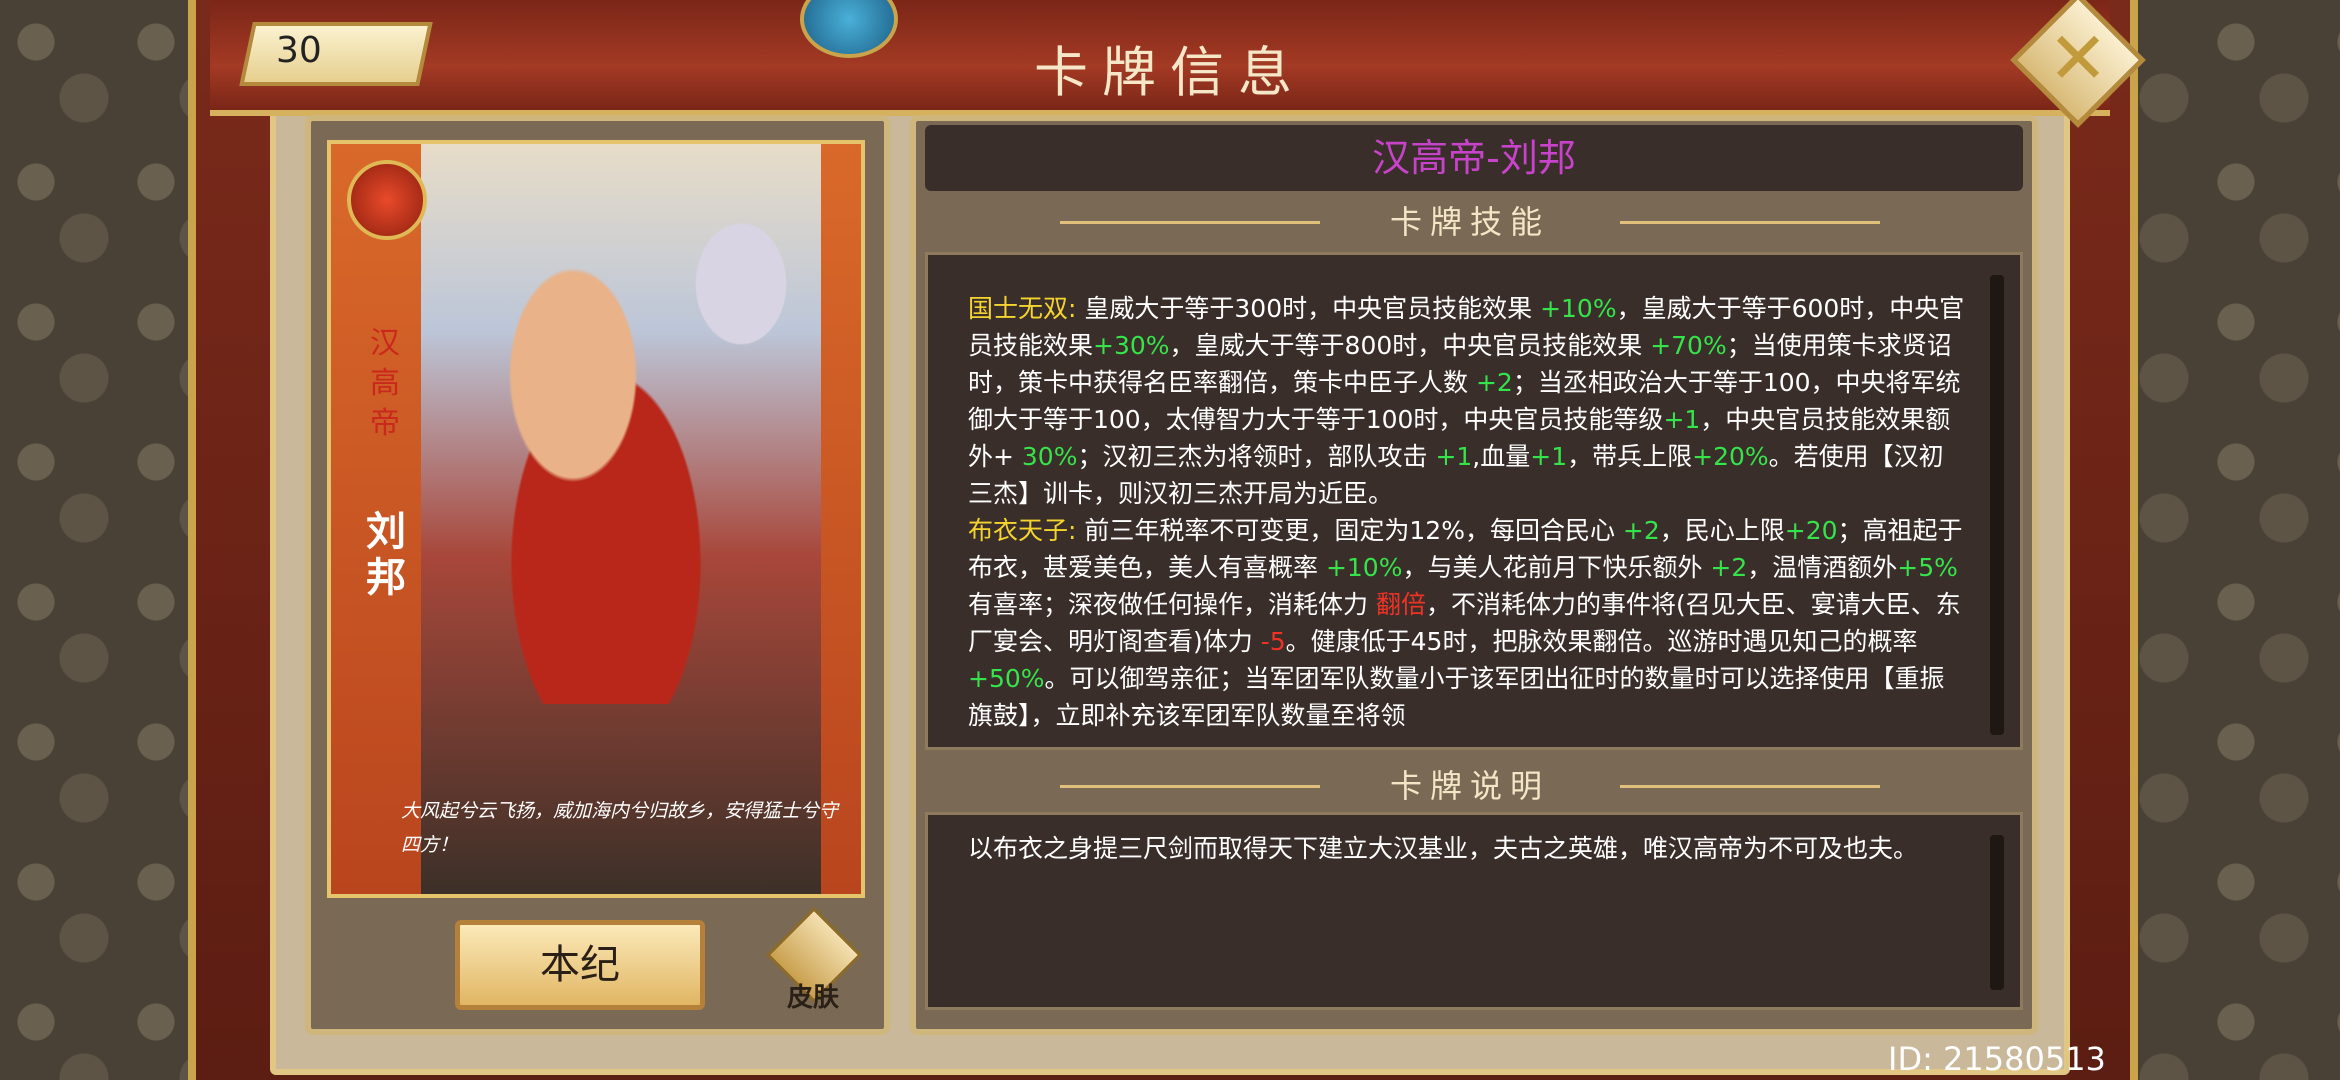 The width and height of the screenshot is (2340, 1080). Describe the element at coordinates (1822, 567) in the screenshot. I see `skill-text-part: ，温情酒额外` at that location.